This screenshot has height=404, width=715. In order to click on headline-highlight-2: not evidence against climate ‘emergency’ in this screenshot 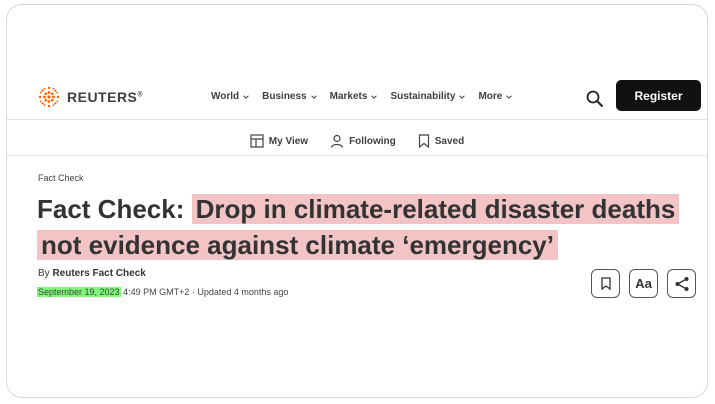, I will do `click(297, 245)`.